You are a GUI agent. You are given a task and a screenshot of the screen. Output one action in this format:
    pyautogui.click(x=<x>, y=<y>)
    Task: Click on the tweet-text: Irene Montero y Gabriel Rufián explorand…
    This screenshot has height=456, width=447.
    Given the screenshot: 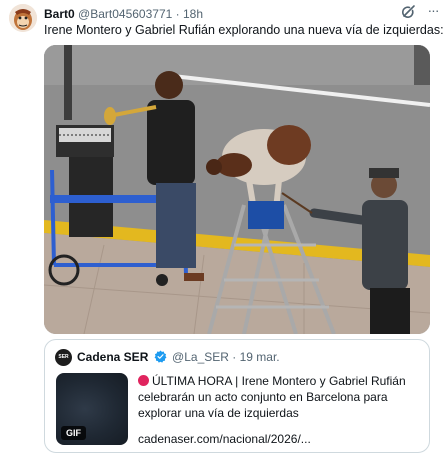 What is the action you would take?
    pyautogui.click(x=244, y=30)
    